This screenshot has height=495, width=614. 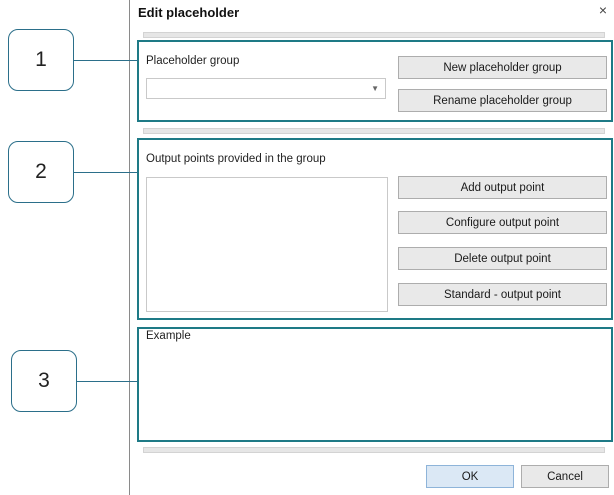 I want to click on callout-1-leader, so click(x=106, y=60).